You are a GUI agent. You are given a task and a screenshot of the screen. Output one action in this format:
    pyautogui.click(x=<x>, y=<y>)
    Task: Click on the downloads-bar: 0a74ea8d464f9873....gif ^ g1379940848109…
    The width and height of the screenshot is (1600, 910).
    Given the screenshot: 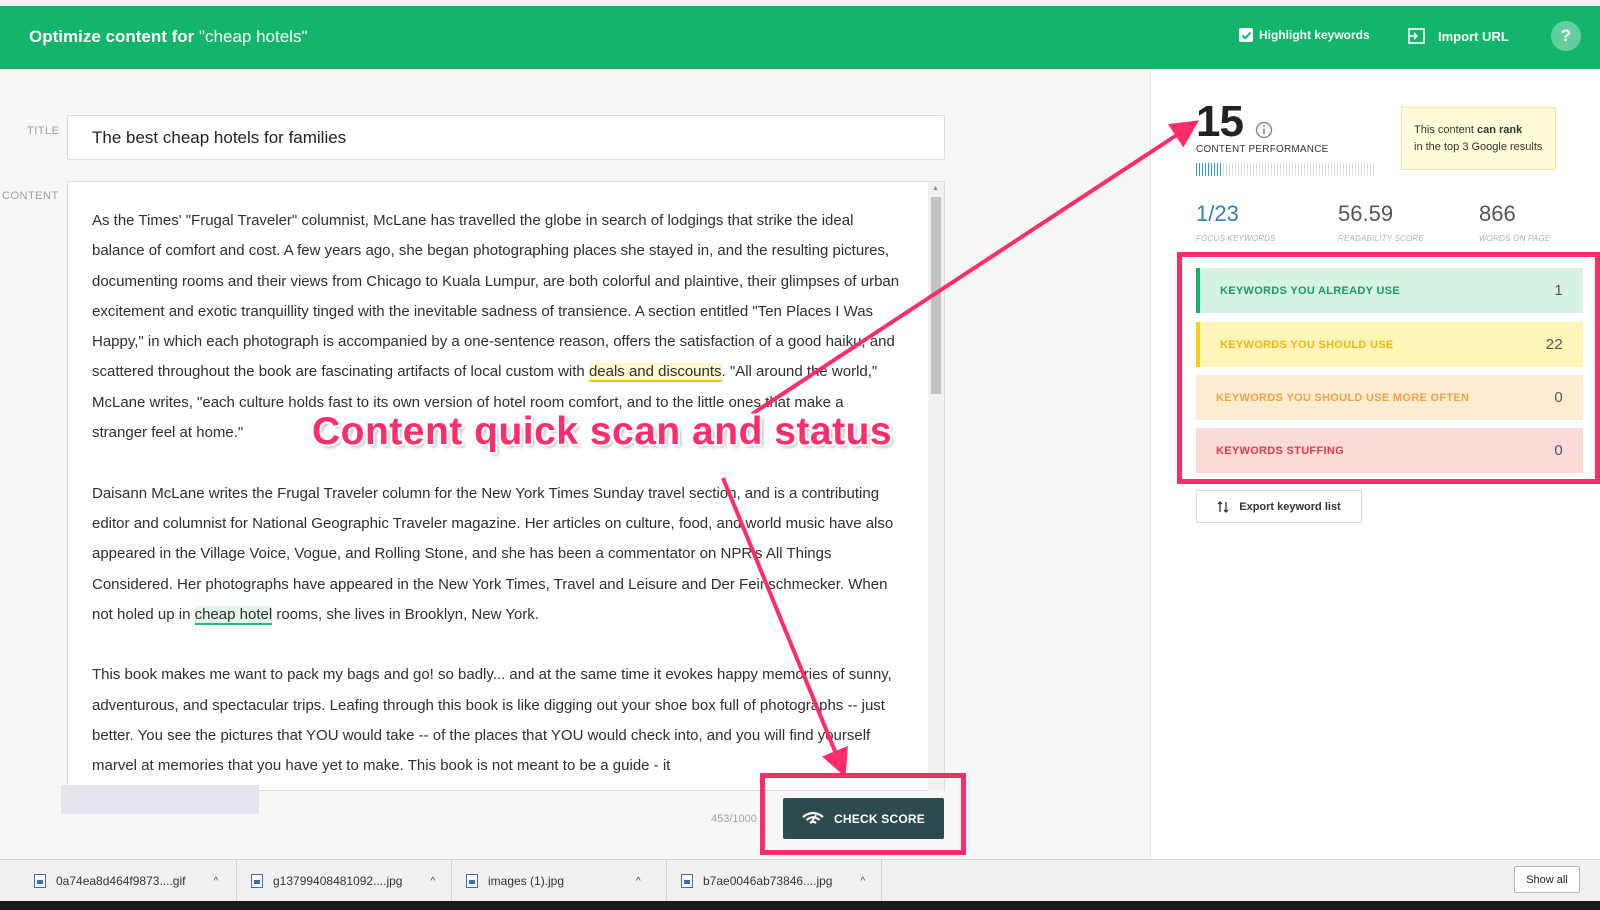 What is the action you would take?
    pyautogui.click(x=800, y=880)
    